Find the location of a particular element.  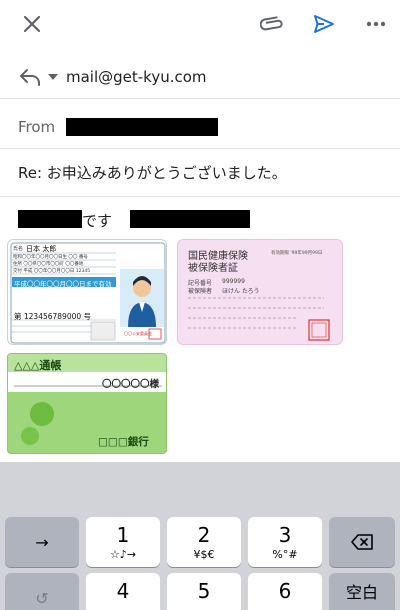

key-backspace is located at coordinates (362, 542).